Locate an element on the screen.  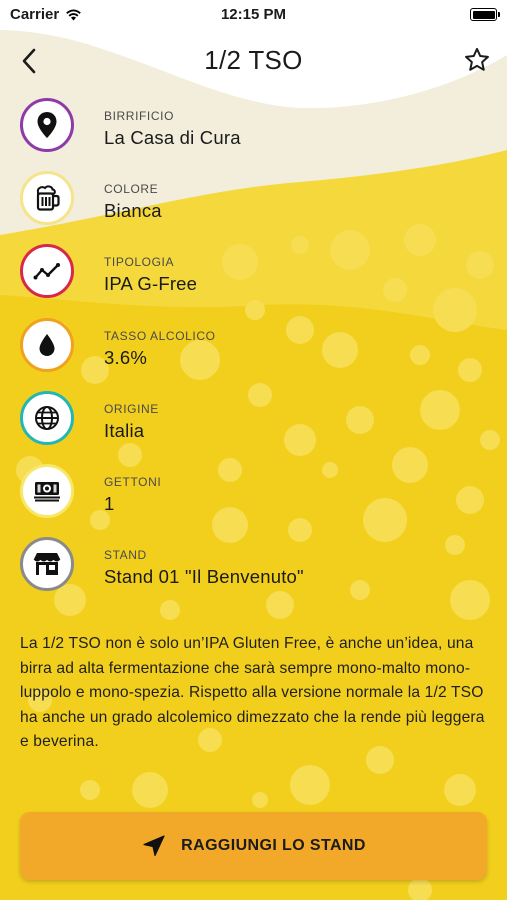
beer-mug-icon is located at coordinates (48, 198).